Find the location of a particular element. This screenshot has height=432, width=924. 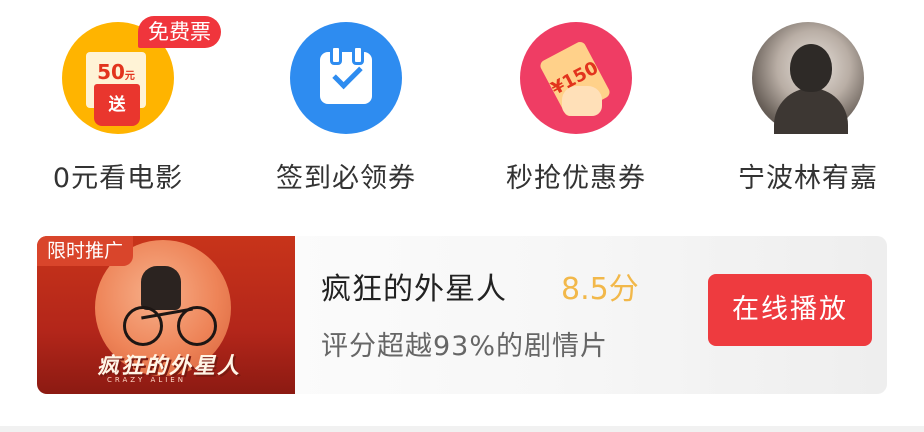

hand-icon is located at coordinates (582, 101).